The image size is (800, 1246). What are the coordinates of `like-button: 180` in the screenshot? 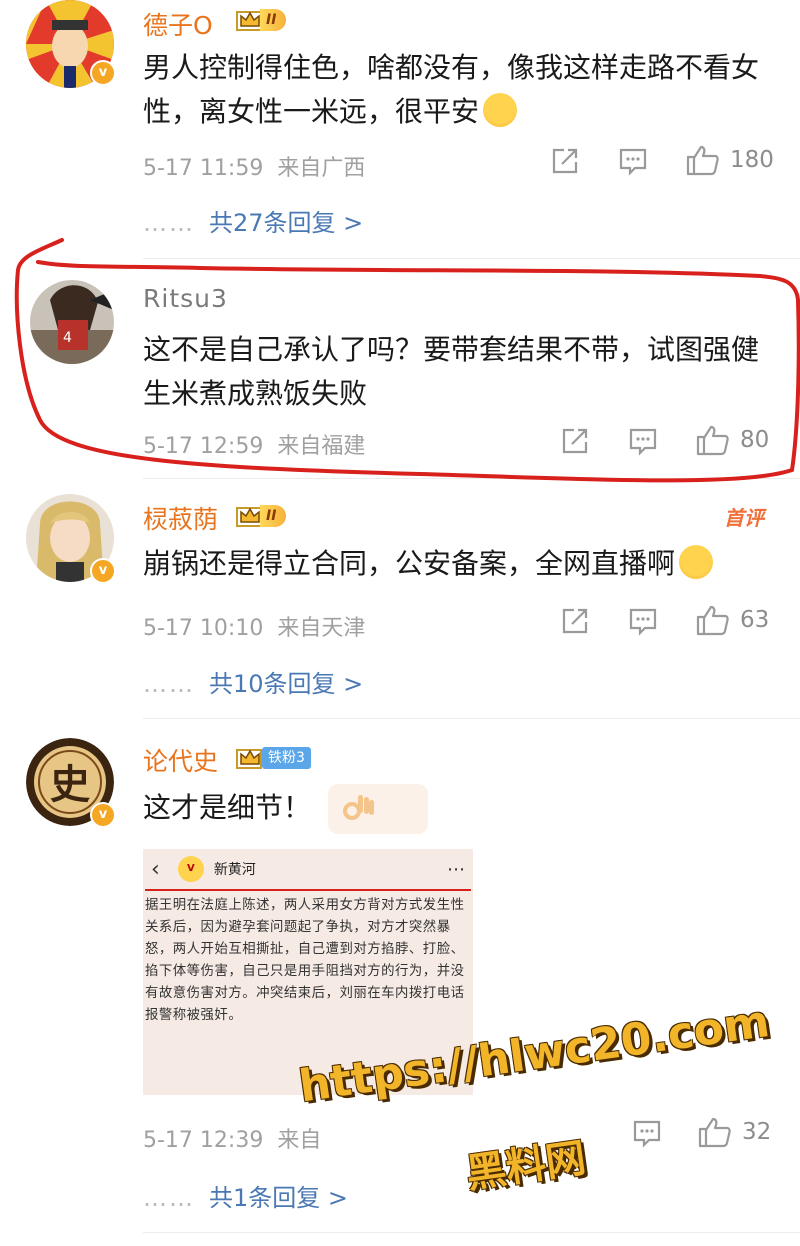 It's located at (730, 160).